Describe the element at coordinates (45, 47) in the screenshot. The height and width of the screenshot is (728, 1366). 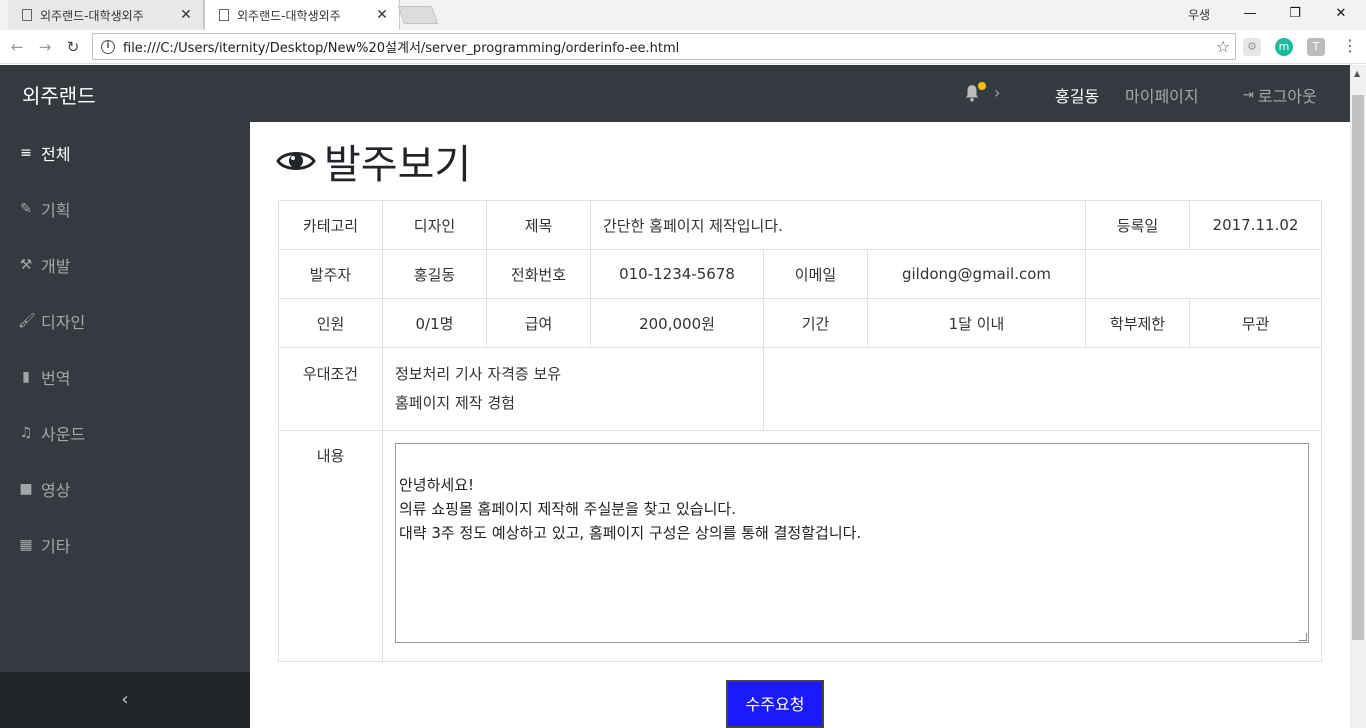
I see `forward-icon: →` at that location.